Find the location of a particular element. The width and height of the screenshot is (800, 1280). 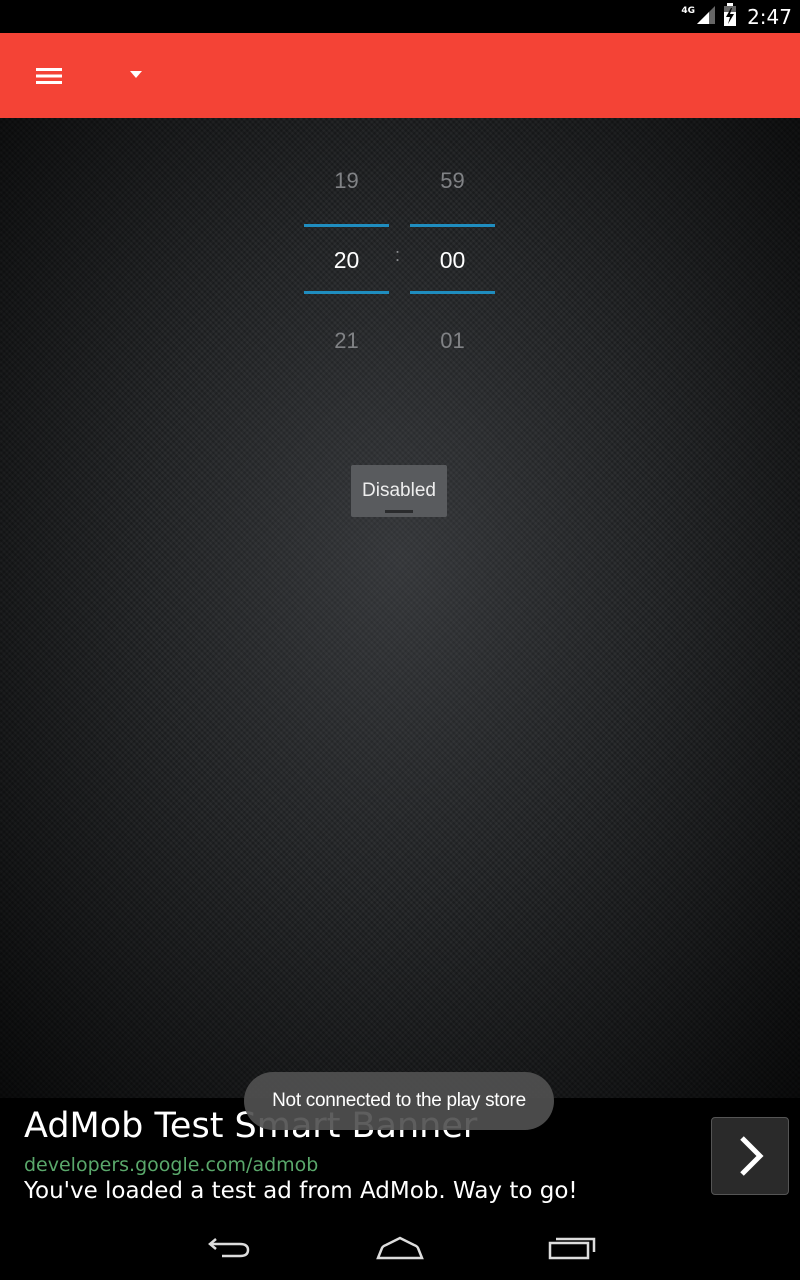

toast: Not connected to the play store is located at coordinates (399, 1101).